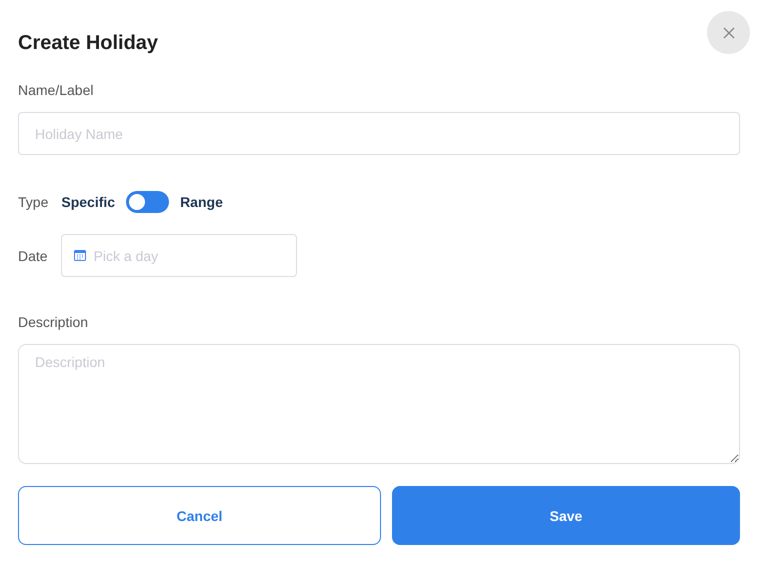 The width and height of the screenshot is (761, 582). Describe the element at coordinates (148, 202) in the screenshot. I see `type-toggle` at that location.